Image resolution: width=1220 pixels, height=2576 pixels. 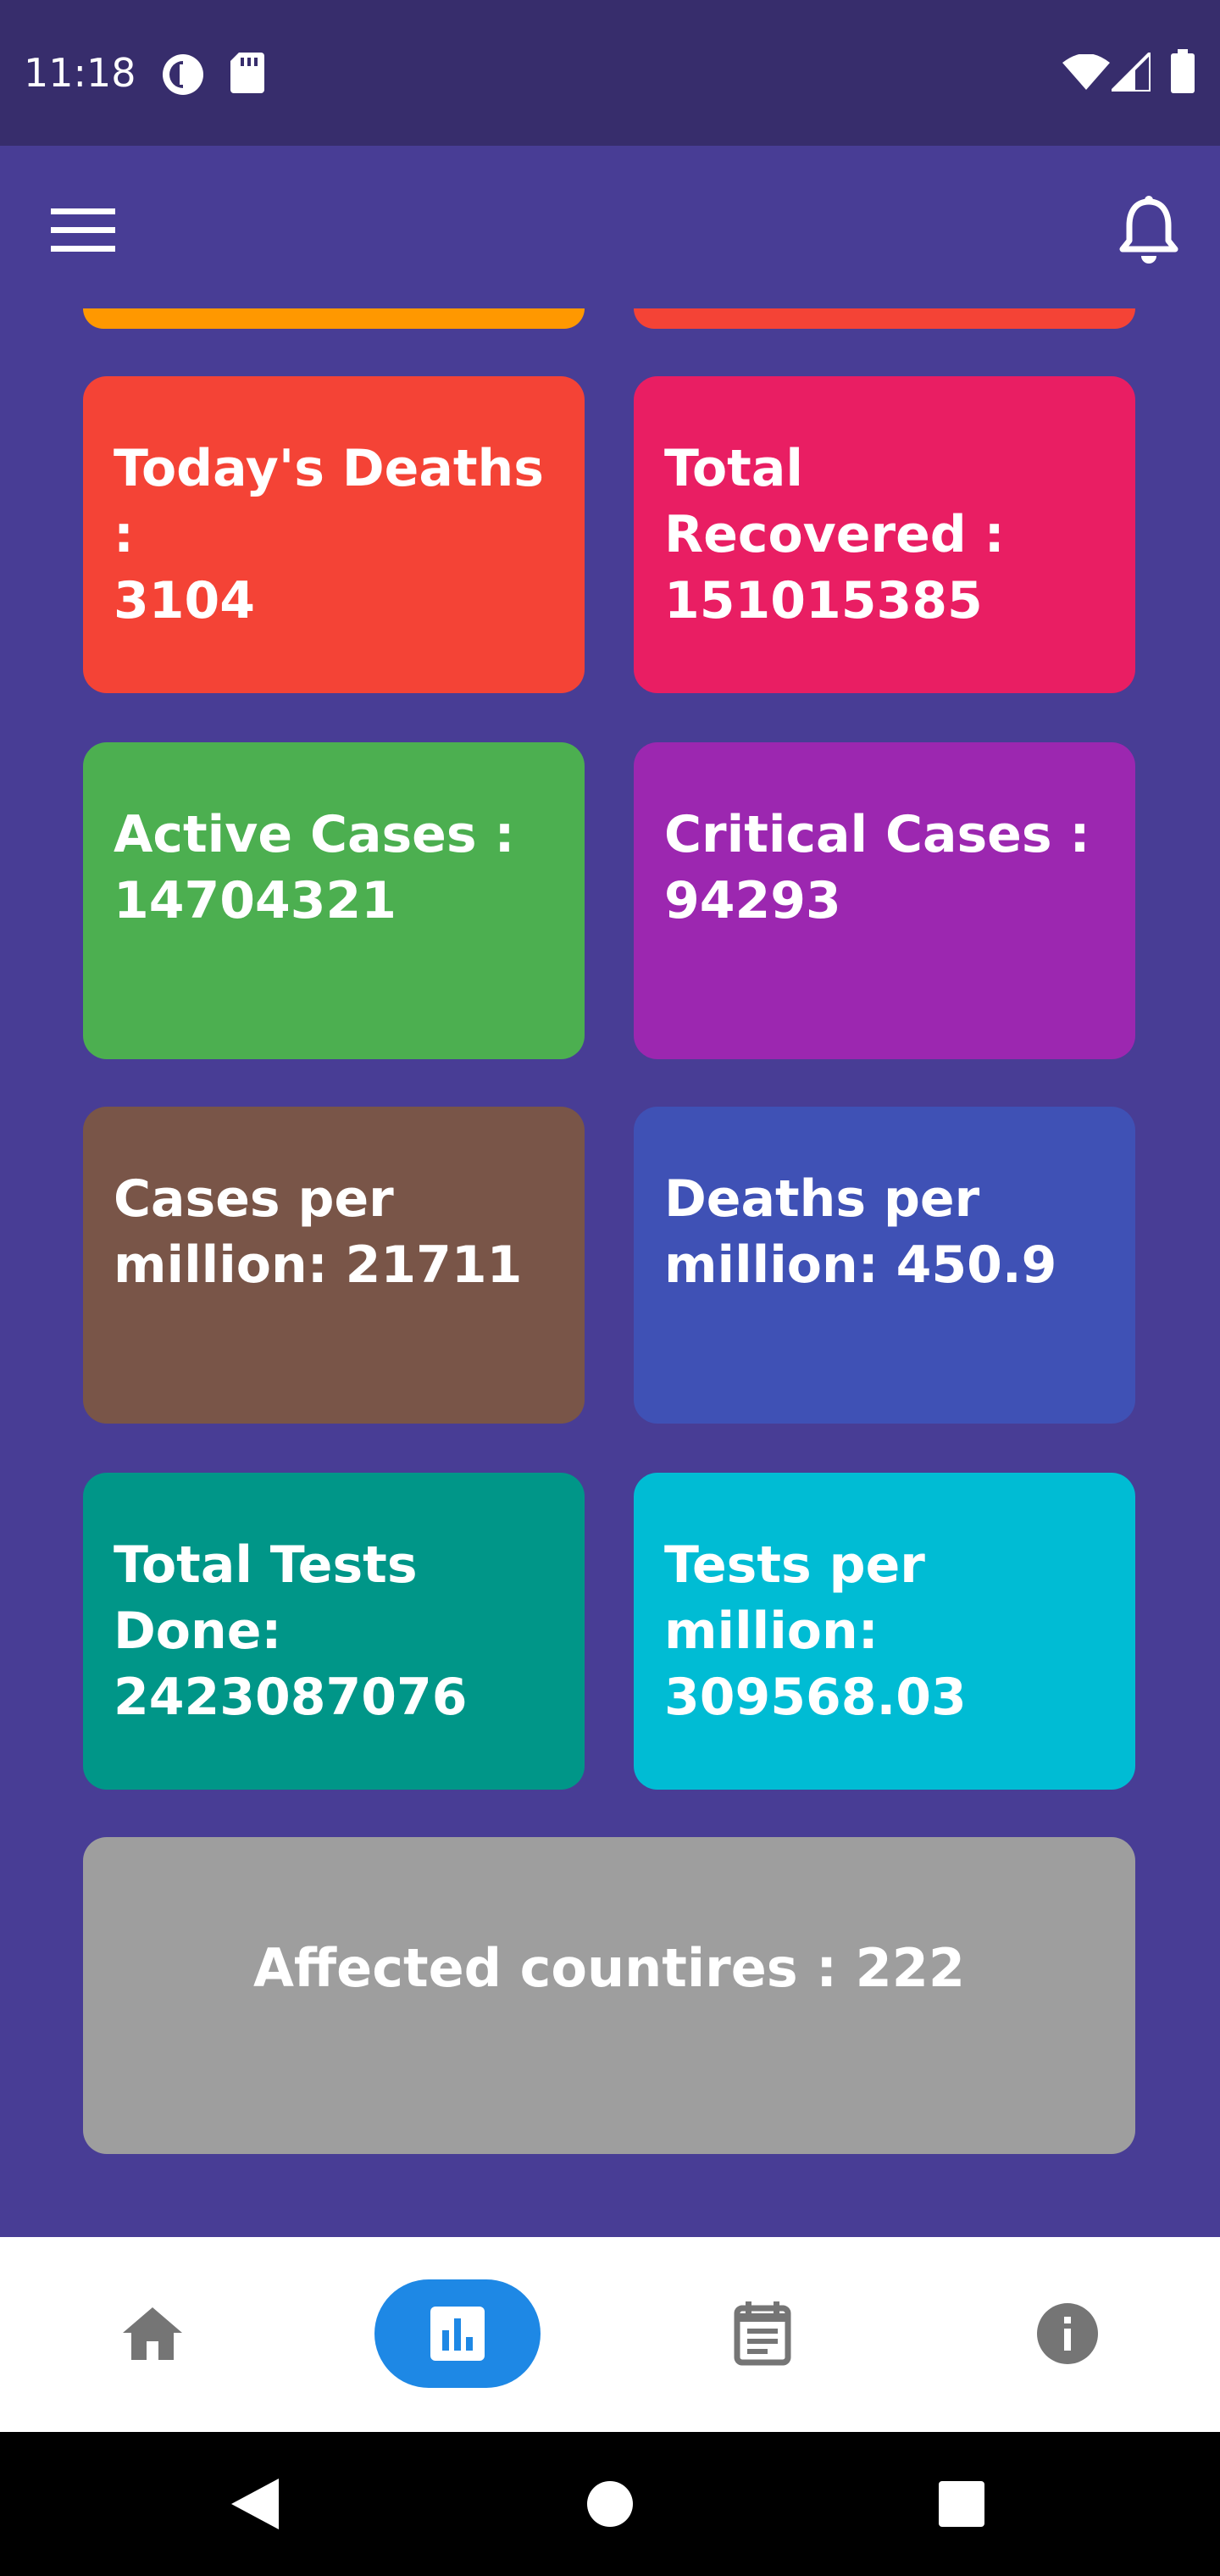 What do you see at coordinates (266, 1598) in the screenshot?
I see `total-tests-label: Total Tests Done:` at bounding box center [266, 1598].